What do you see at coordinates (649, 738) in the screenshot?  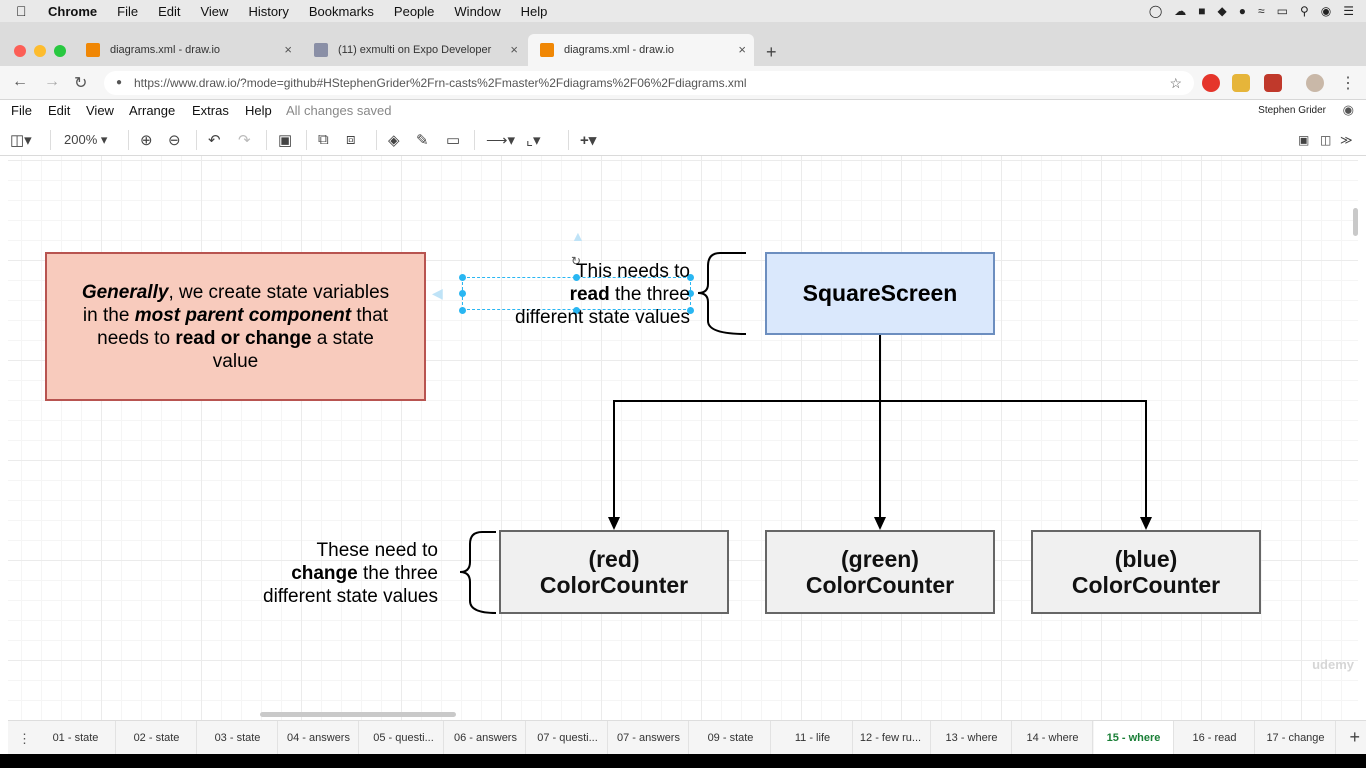 I see `page-tab: 07 - answers` at bounding box center [649, 738].